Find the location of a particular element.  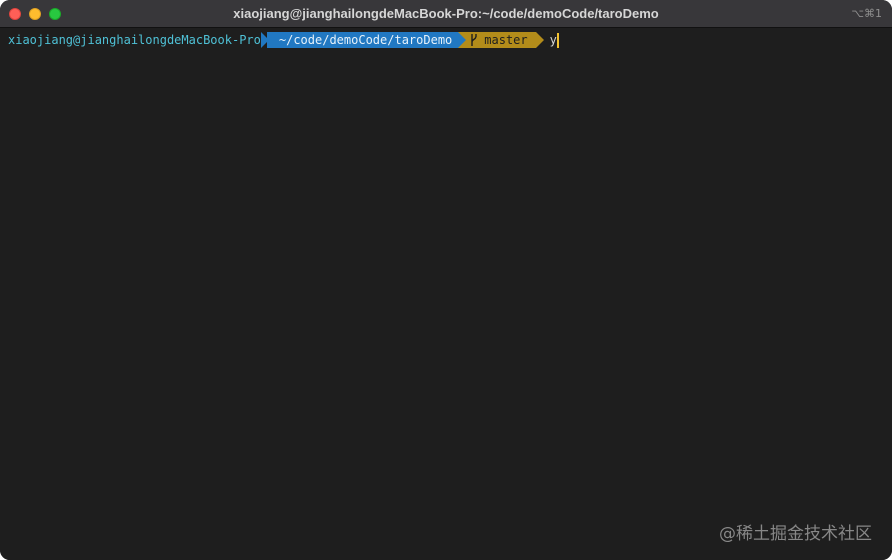

prompt-git-segment: master is located at coordinates (501, 40).